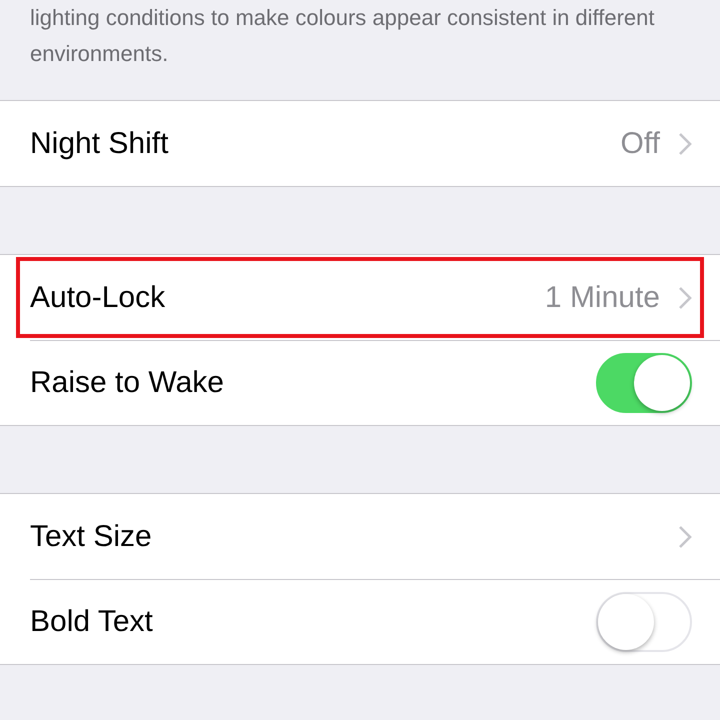 Image resolution: width=720 pixels, height=720 pixels. Describe the element at coordinates (602, 297) in the screenshot. I see `row-value: 1 Minute` at that location.